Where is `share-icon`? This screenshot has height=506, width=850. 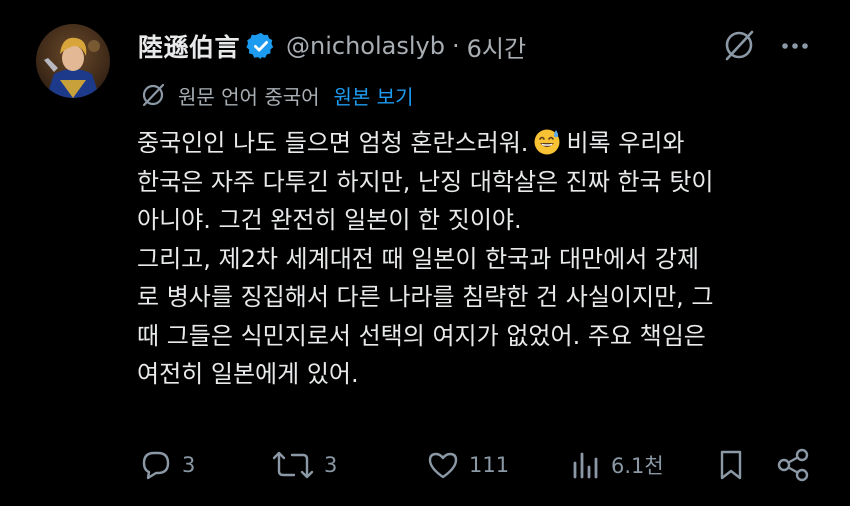
share-icon is located at coordinates (793, 465).